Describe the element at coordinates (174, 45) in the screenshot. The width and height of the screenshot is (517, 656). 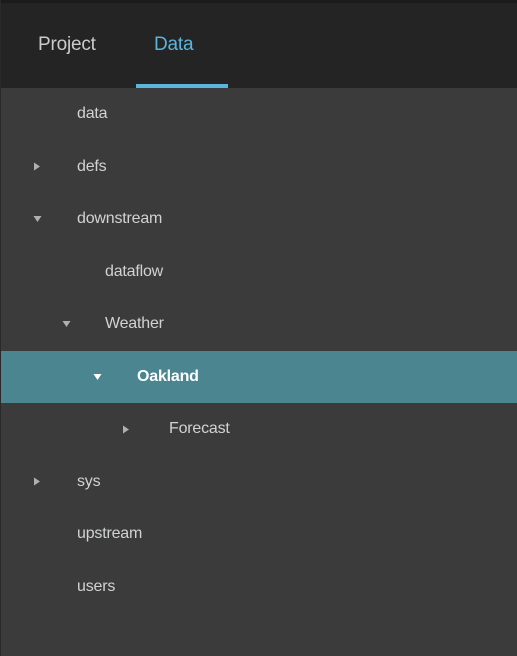
I see `tab-data: Data` at that location.